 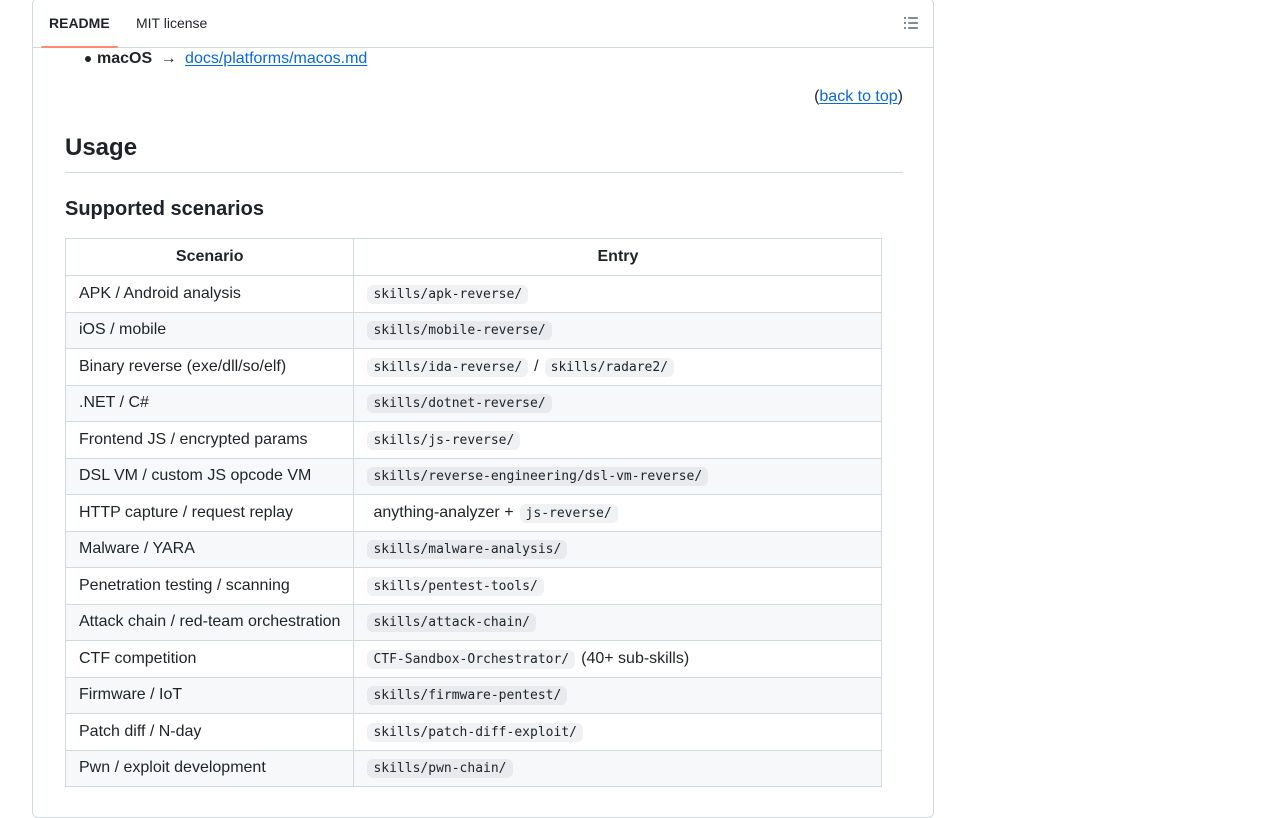 I want to click on table-row: Firmware / IoT skills/firmware-pentest/, so click(x=473, y=695).